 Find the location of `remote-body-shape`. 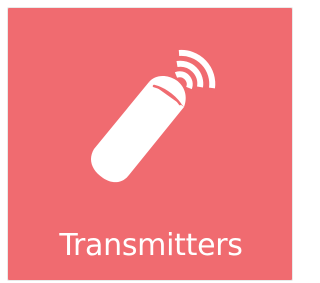

remote-body-shape is located at coordinates (138, 129).